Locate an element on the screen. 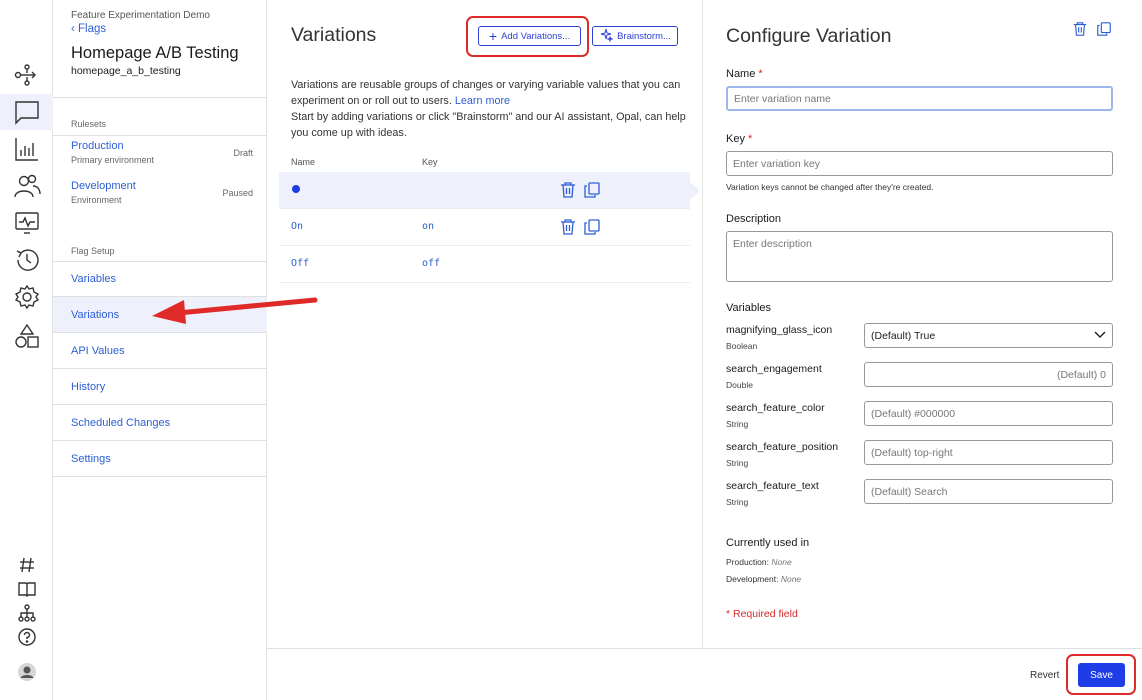  footer-bar is located at coordinates (704, 674).